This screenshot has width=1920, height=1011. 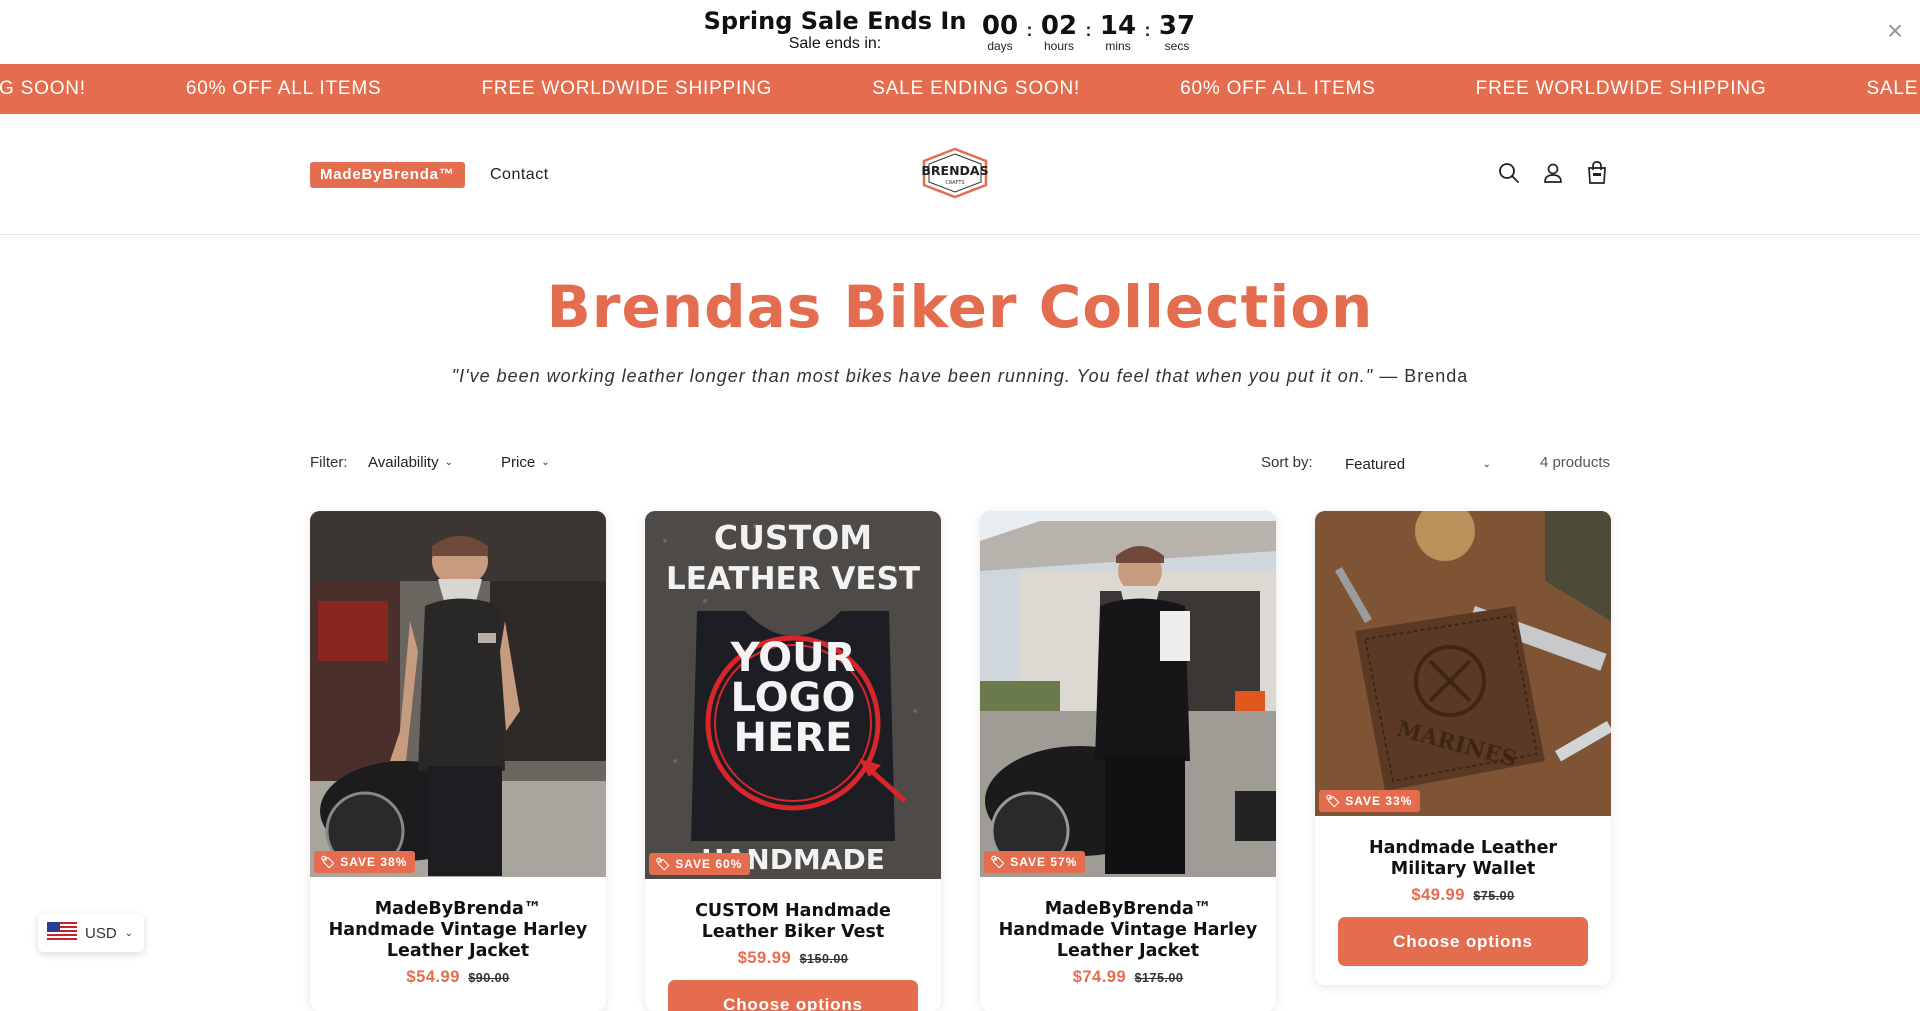 What do you see at coordinates (489, 978) in the screenshot?
I see `compare-price: $90.00` at bounding box center [489, 978].